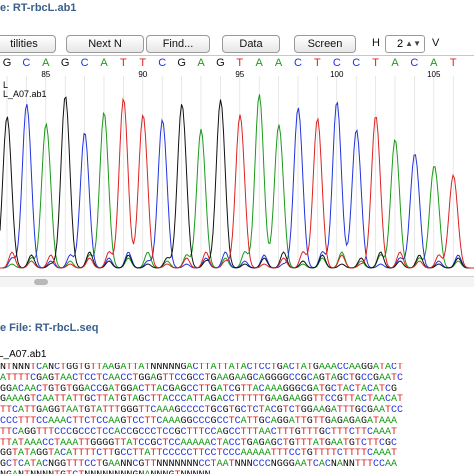  Describe the element at coordinates (41, 282) in the screenshot. I see `scrollbar-thumb` at that location.